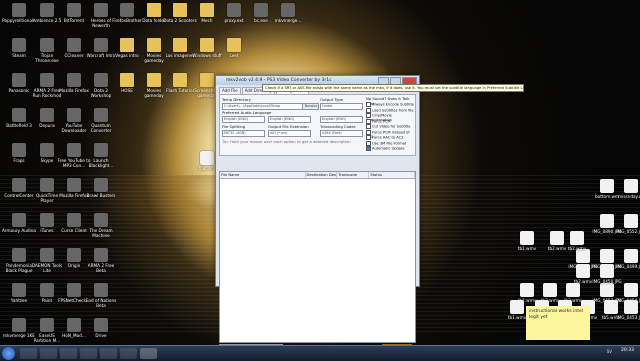 This screenshot has height=361, width=640. What do you see at coordinates (234, 126) in the screenshot?
I see `file-splitting-label: File Splitting` at bounding box center [234, 126].